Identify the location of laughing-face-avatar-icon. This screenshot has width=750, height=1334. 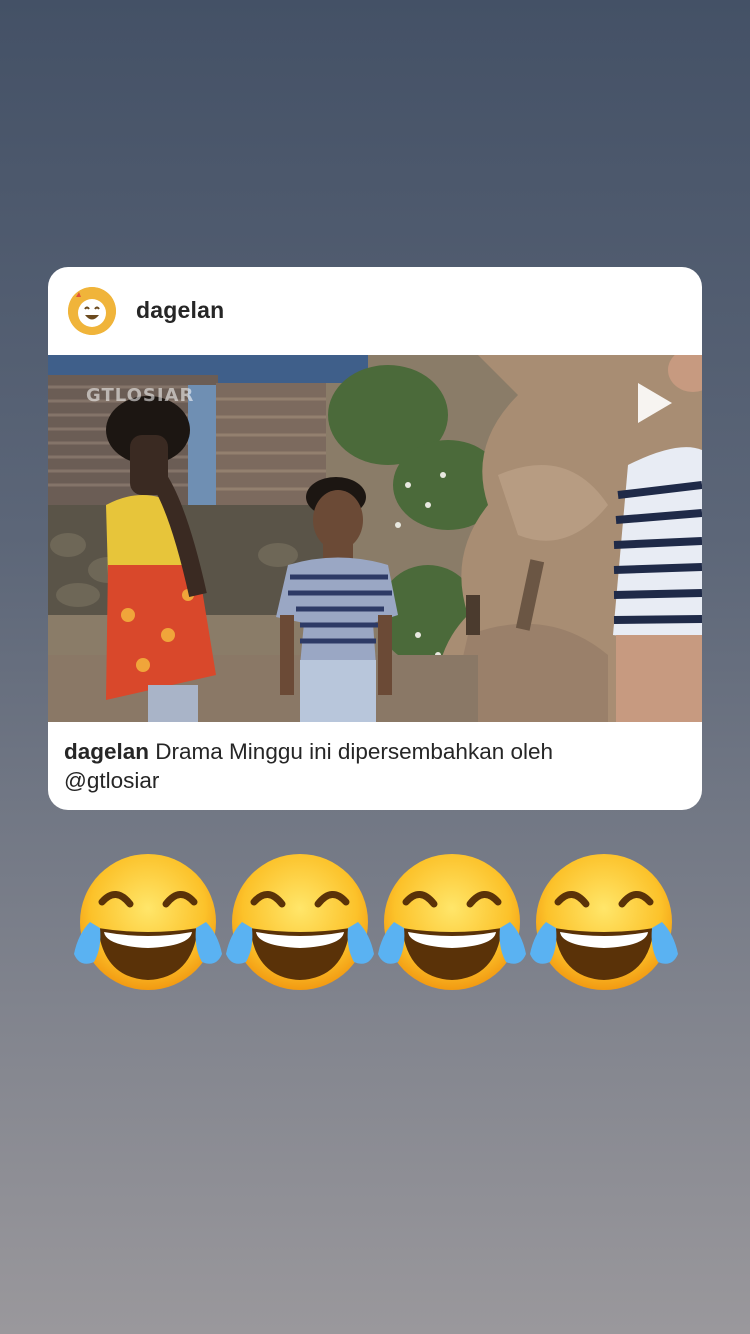
(92, 311).